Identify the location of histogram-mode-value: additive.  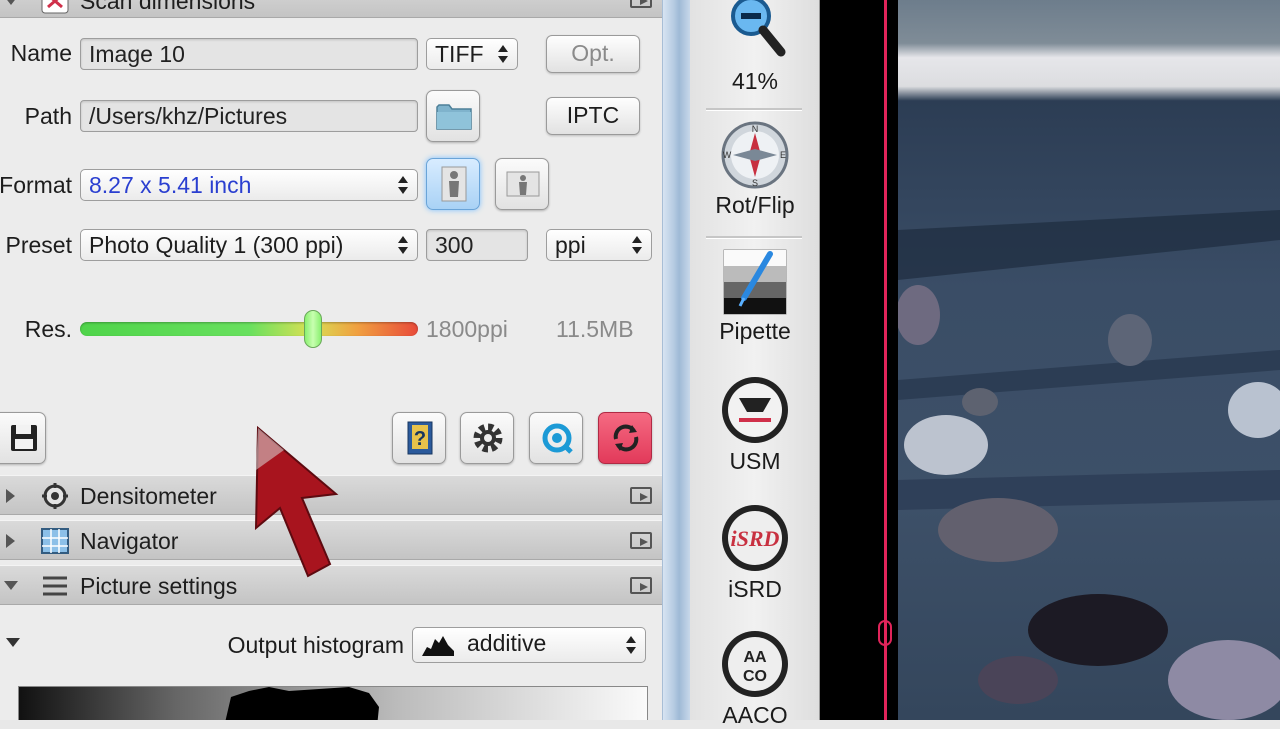
(507, 643).